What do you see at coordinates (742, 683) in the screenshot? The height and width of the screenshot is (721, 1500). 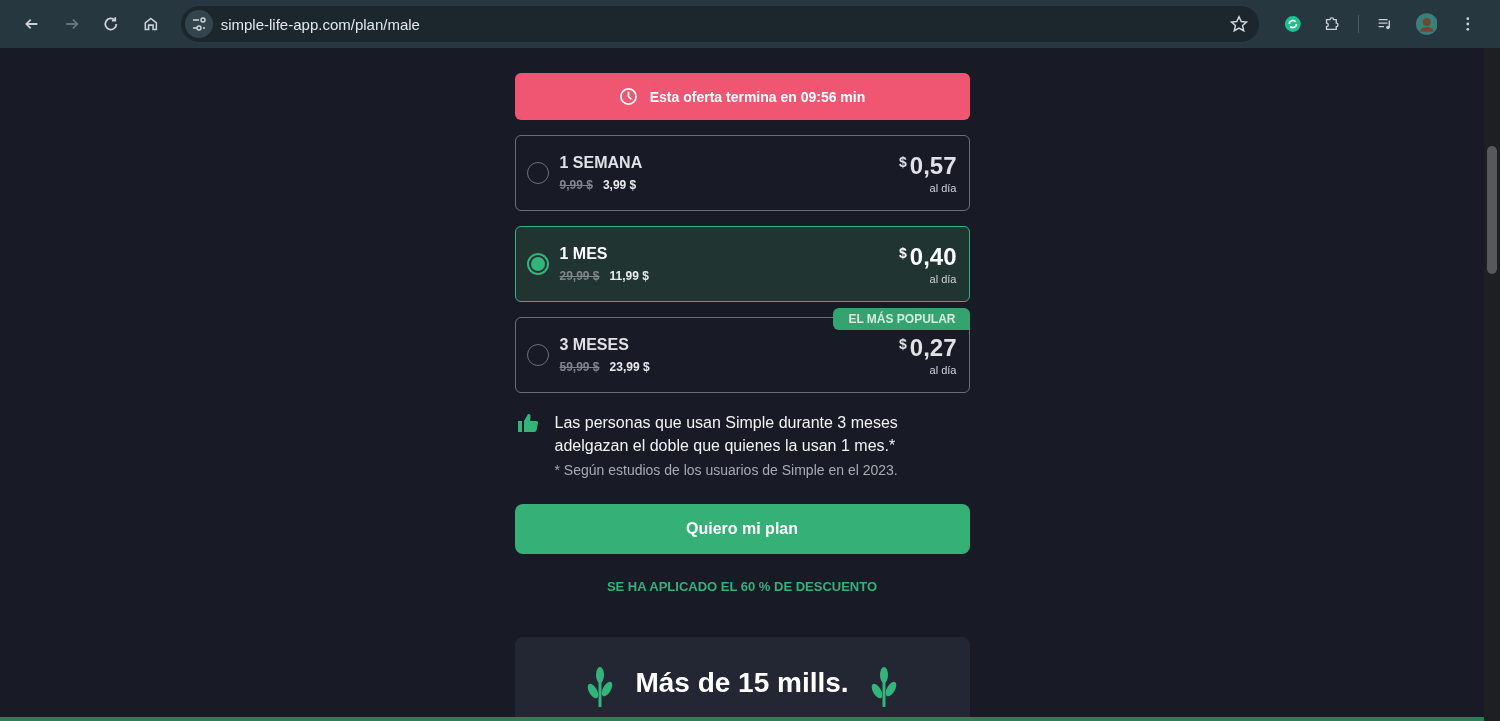 I see `stats-title: Más de 15 mills.` at bounding box center [742, 683].